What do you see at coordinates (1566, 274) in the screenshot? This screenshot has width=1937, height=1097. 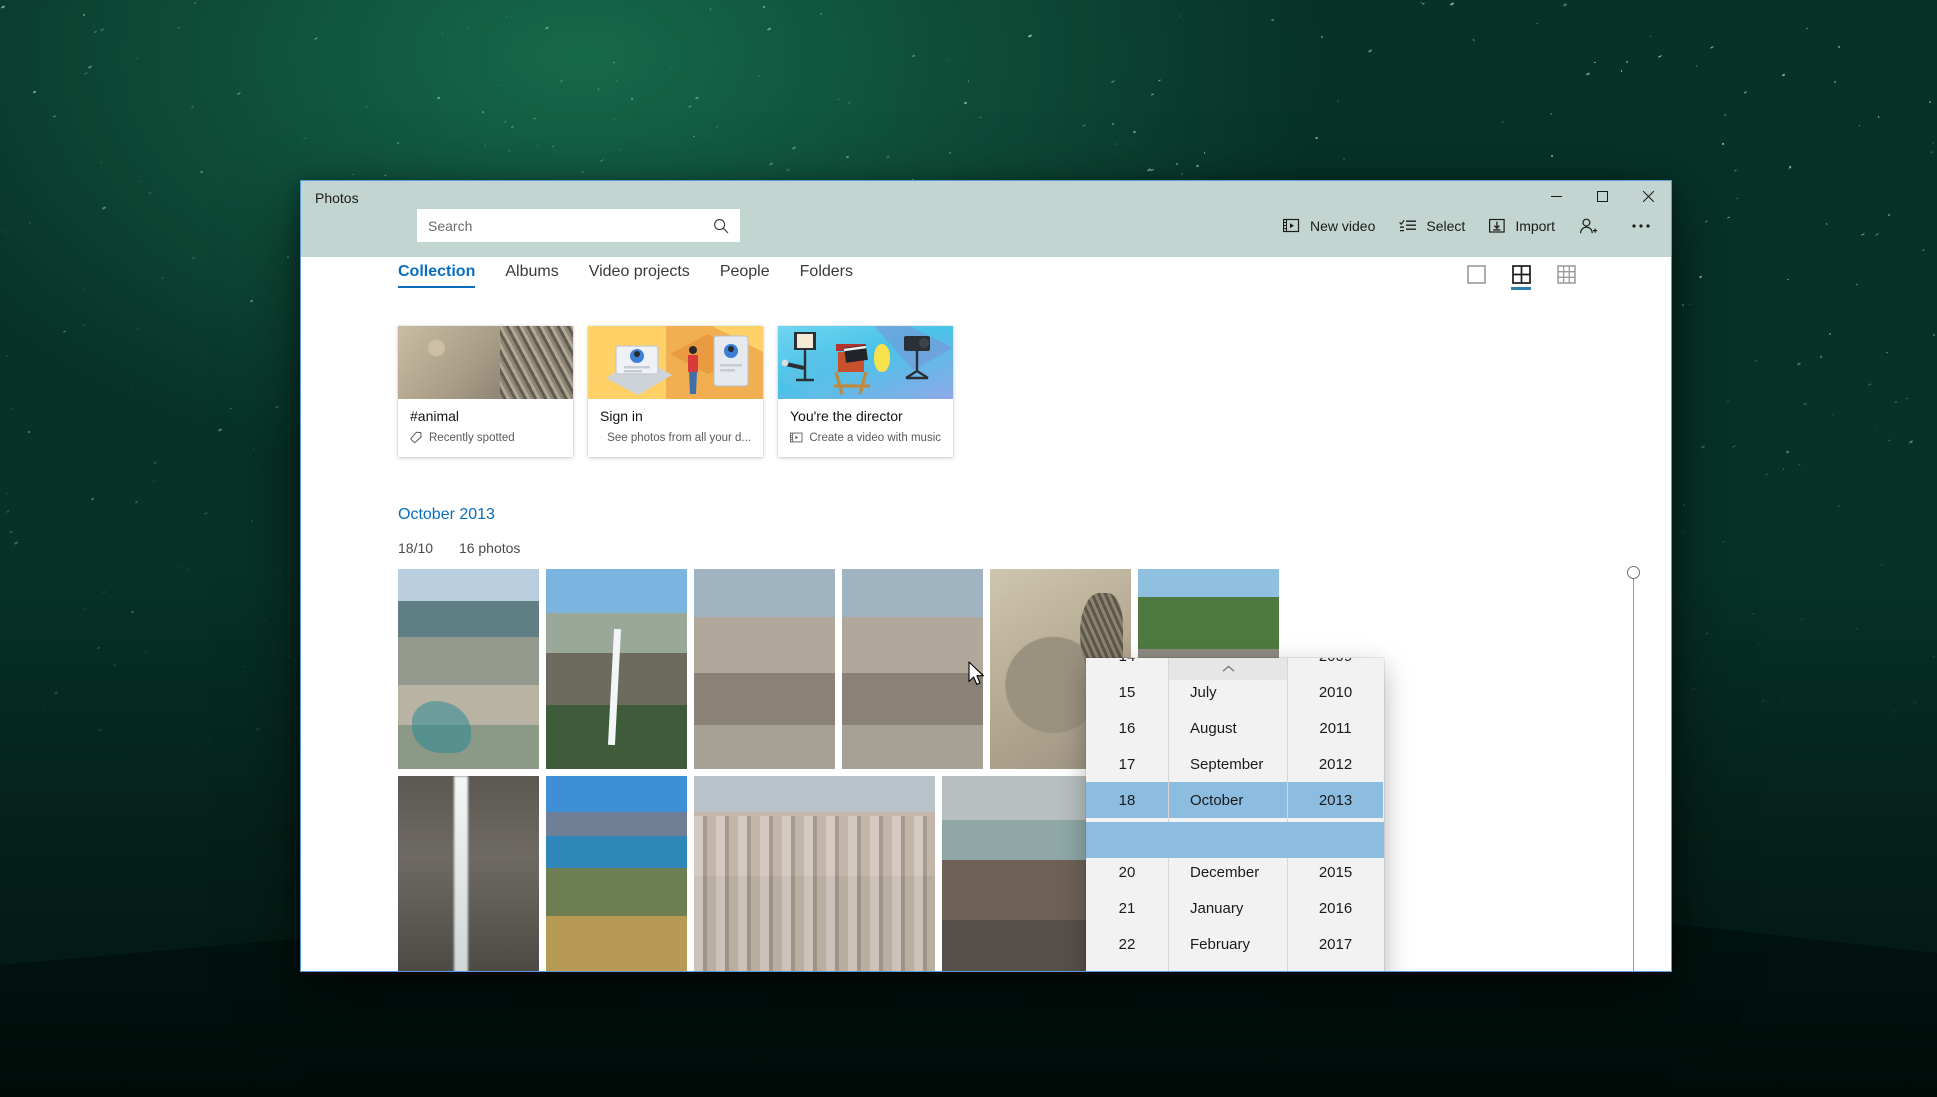 I see `grid-3x3-icon` at bounding box center [1566, 274].